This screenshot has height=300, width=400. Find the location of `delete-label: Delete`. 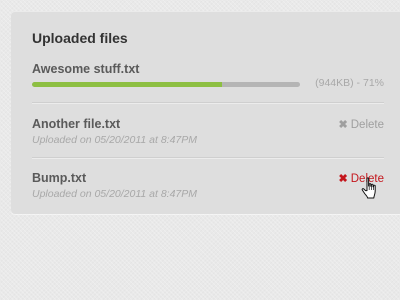

delete-label: Delete is located at coordinates (367, 124).